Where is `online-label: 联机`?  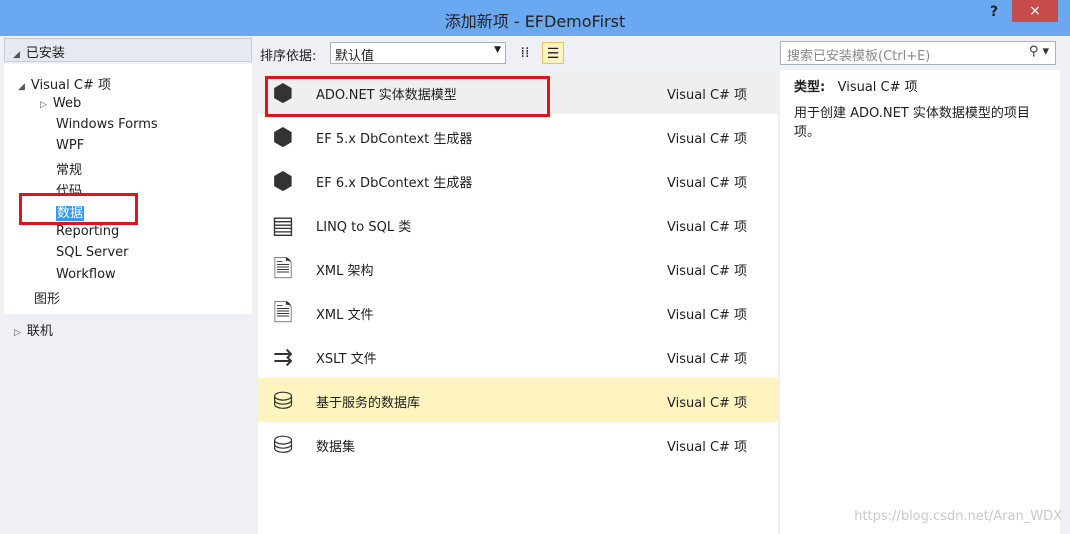 online-label: 联机 is located at coordinates (39, 331).